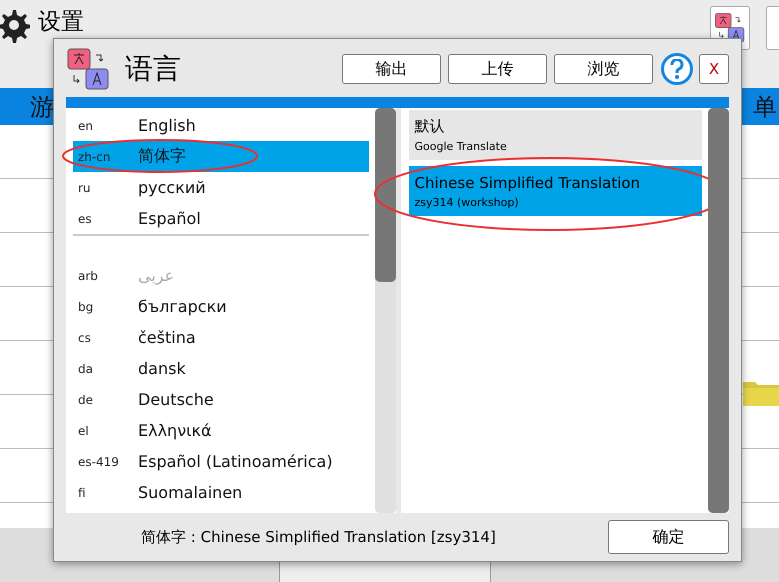 The image size is (779, 582). I want to click on language-code: bg, so click(85, 307).